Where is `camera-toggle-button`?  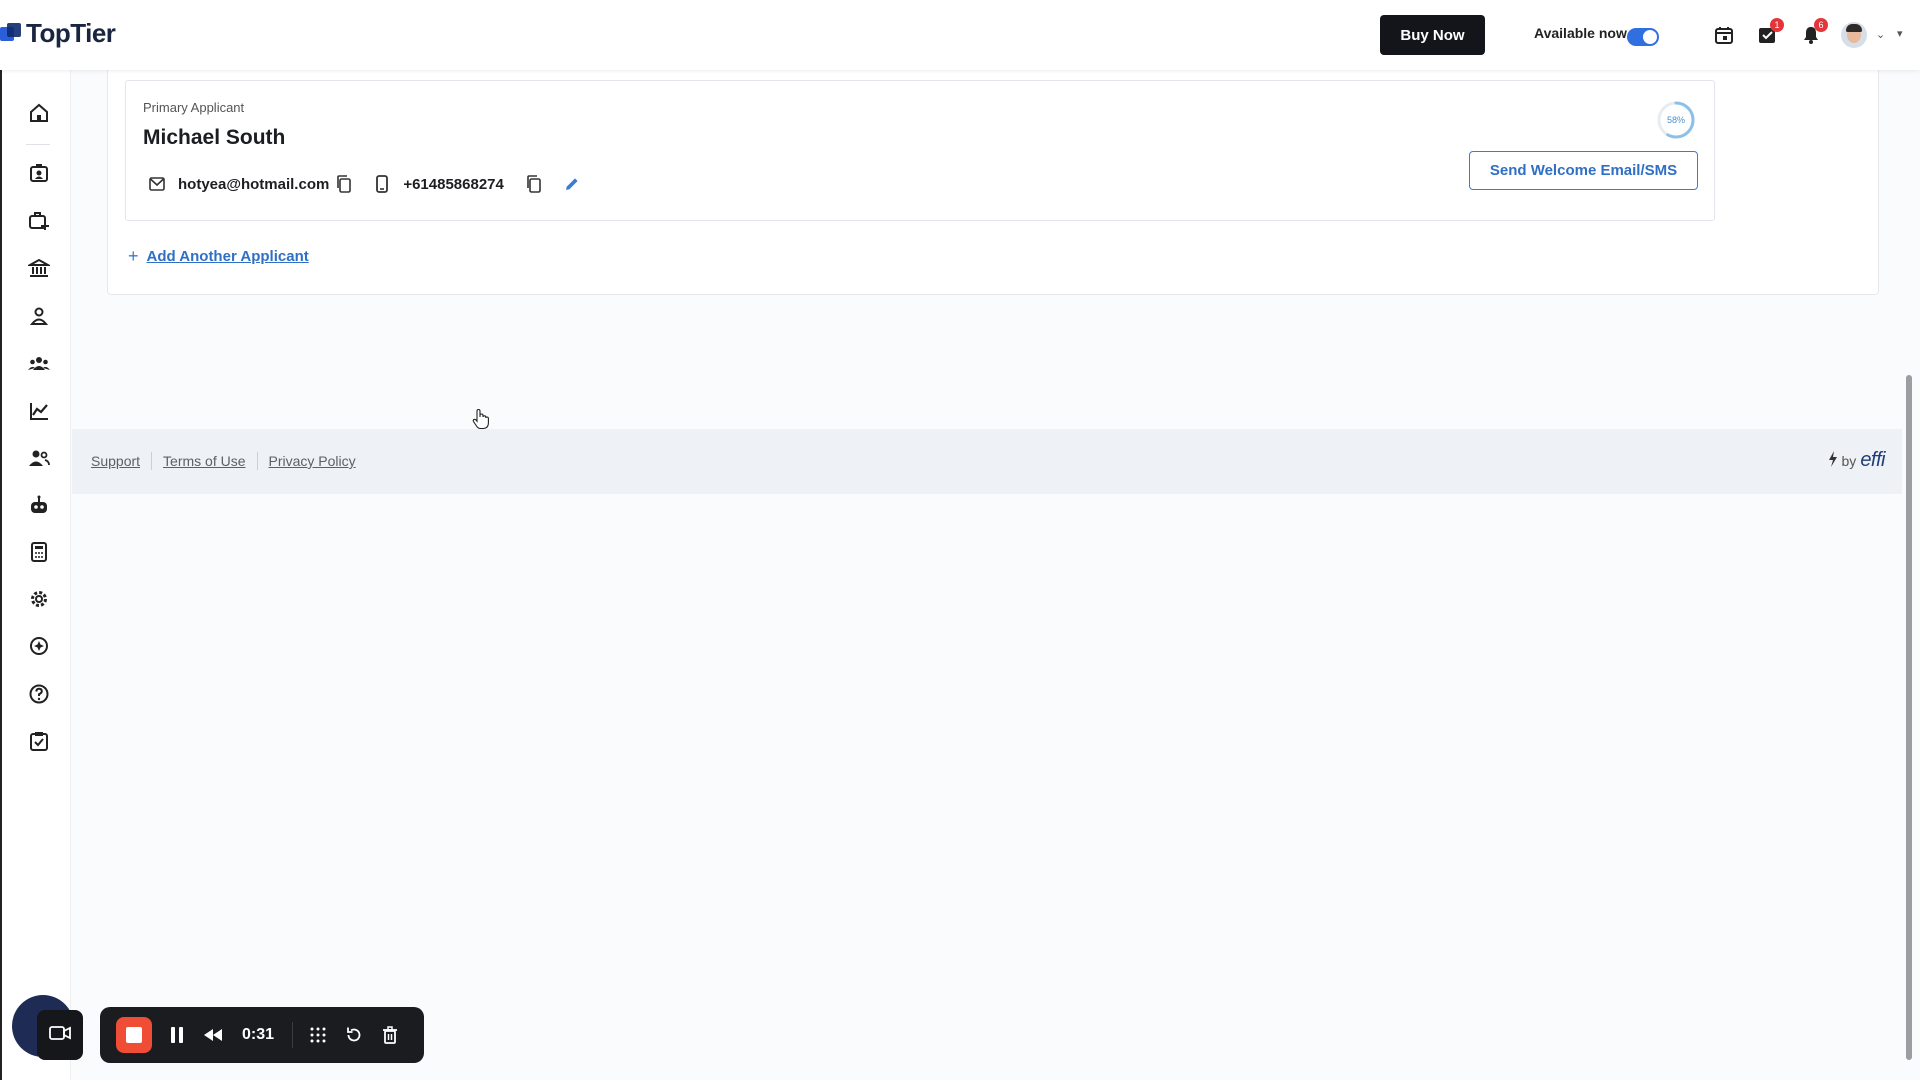 camera-toggle-button is located at coordinates (60, 1035).